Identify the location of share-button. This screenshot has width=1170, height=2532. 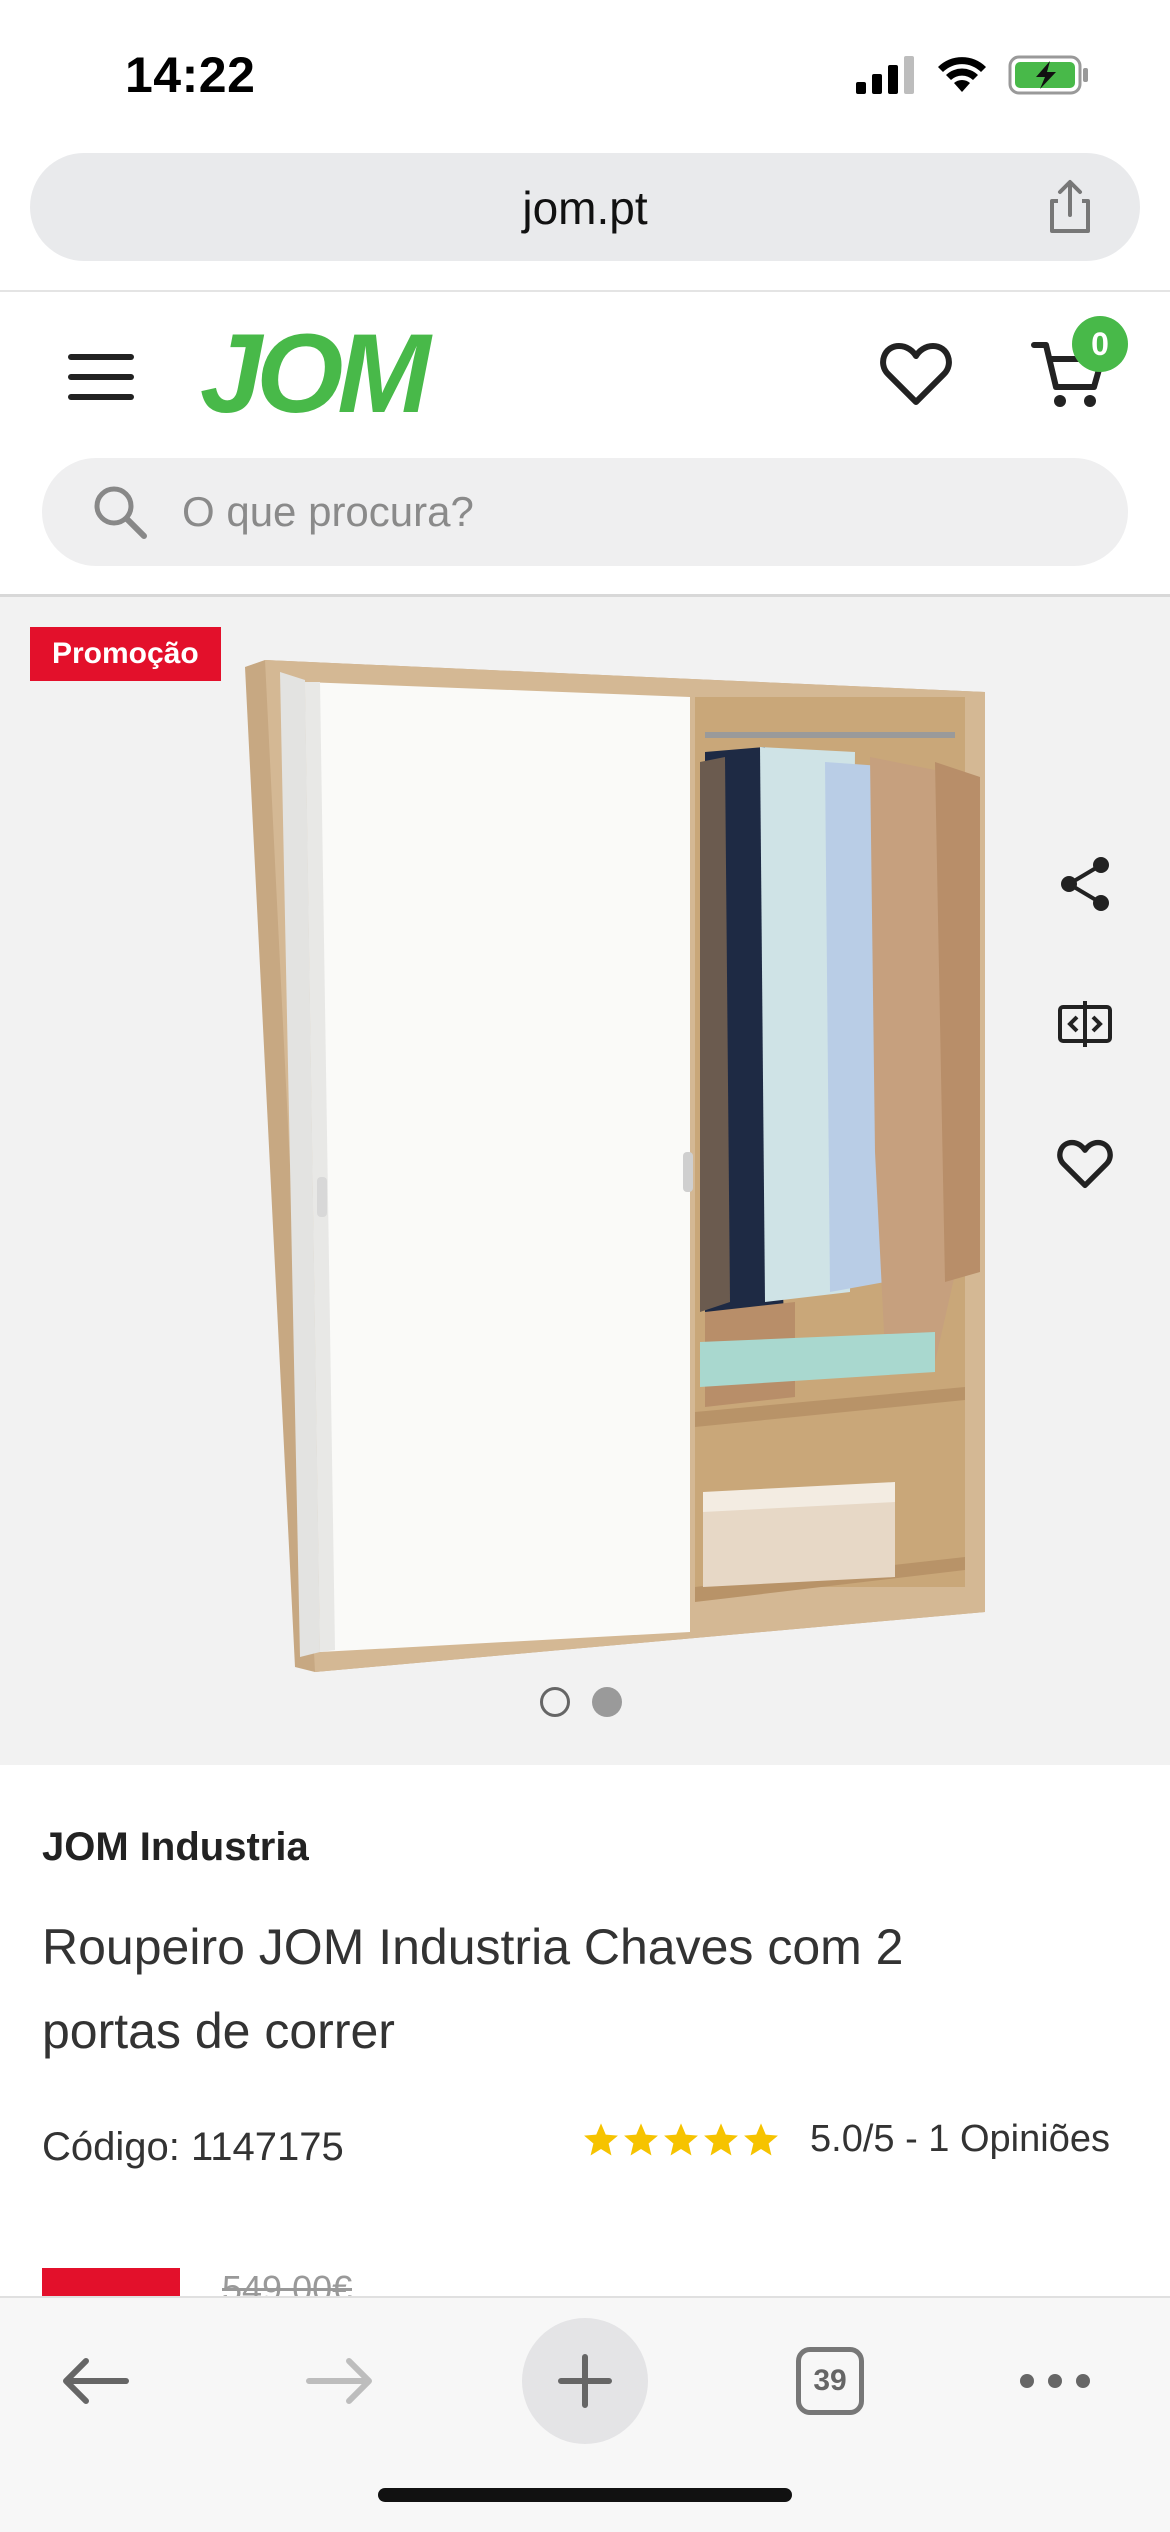
(1070, 207).